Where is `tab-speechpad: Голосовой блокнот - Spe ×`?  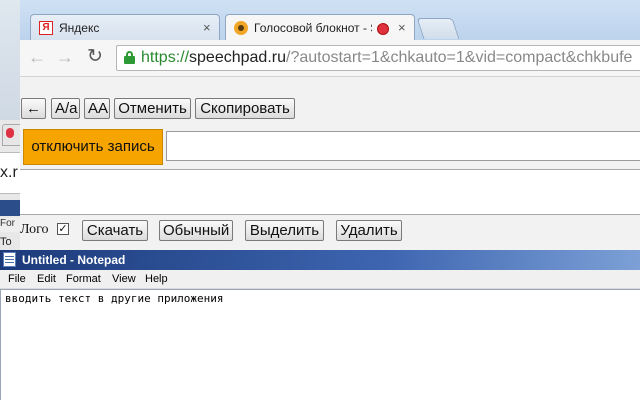 tab-speechpad: Голосовой блокнот - Spe × is located at coordinates (320, 27).